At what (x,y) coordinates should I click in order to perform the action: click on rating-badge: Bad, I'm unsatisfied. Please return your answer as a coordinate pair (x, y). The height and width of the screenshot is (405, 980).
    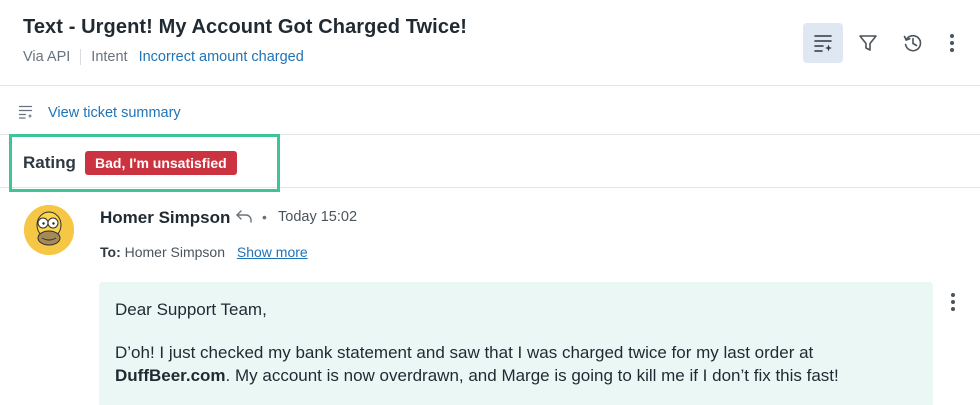
    Looking at the image, I should click on (161, 163).